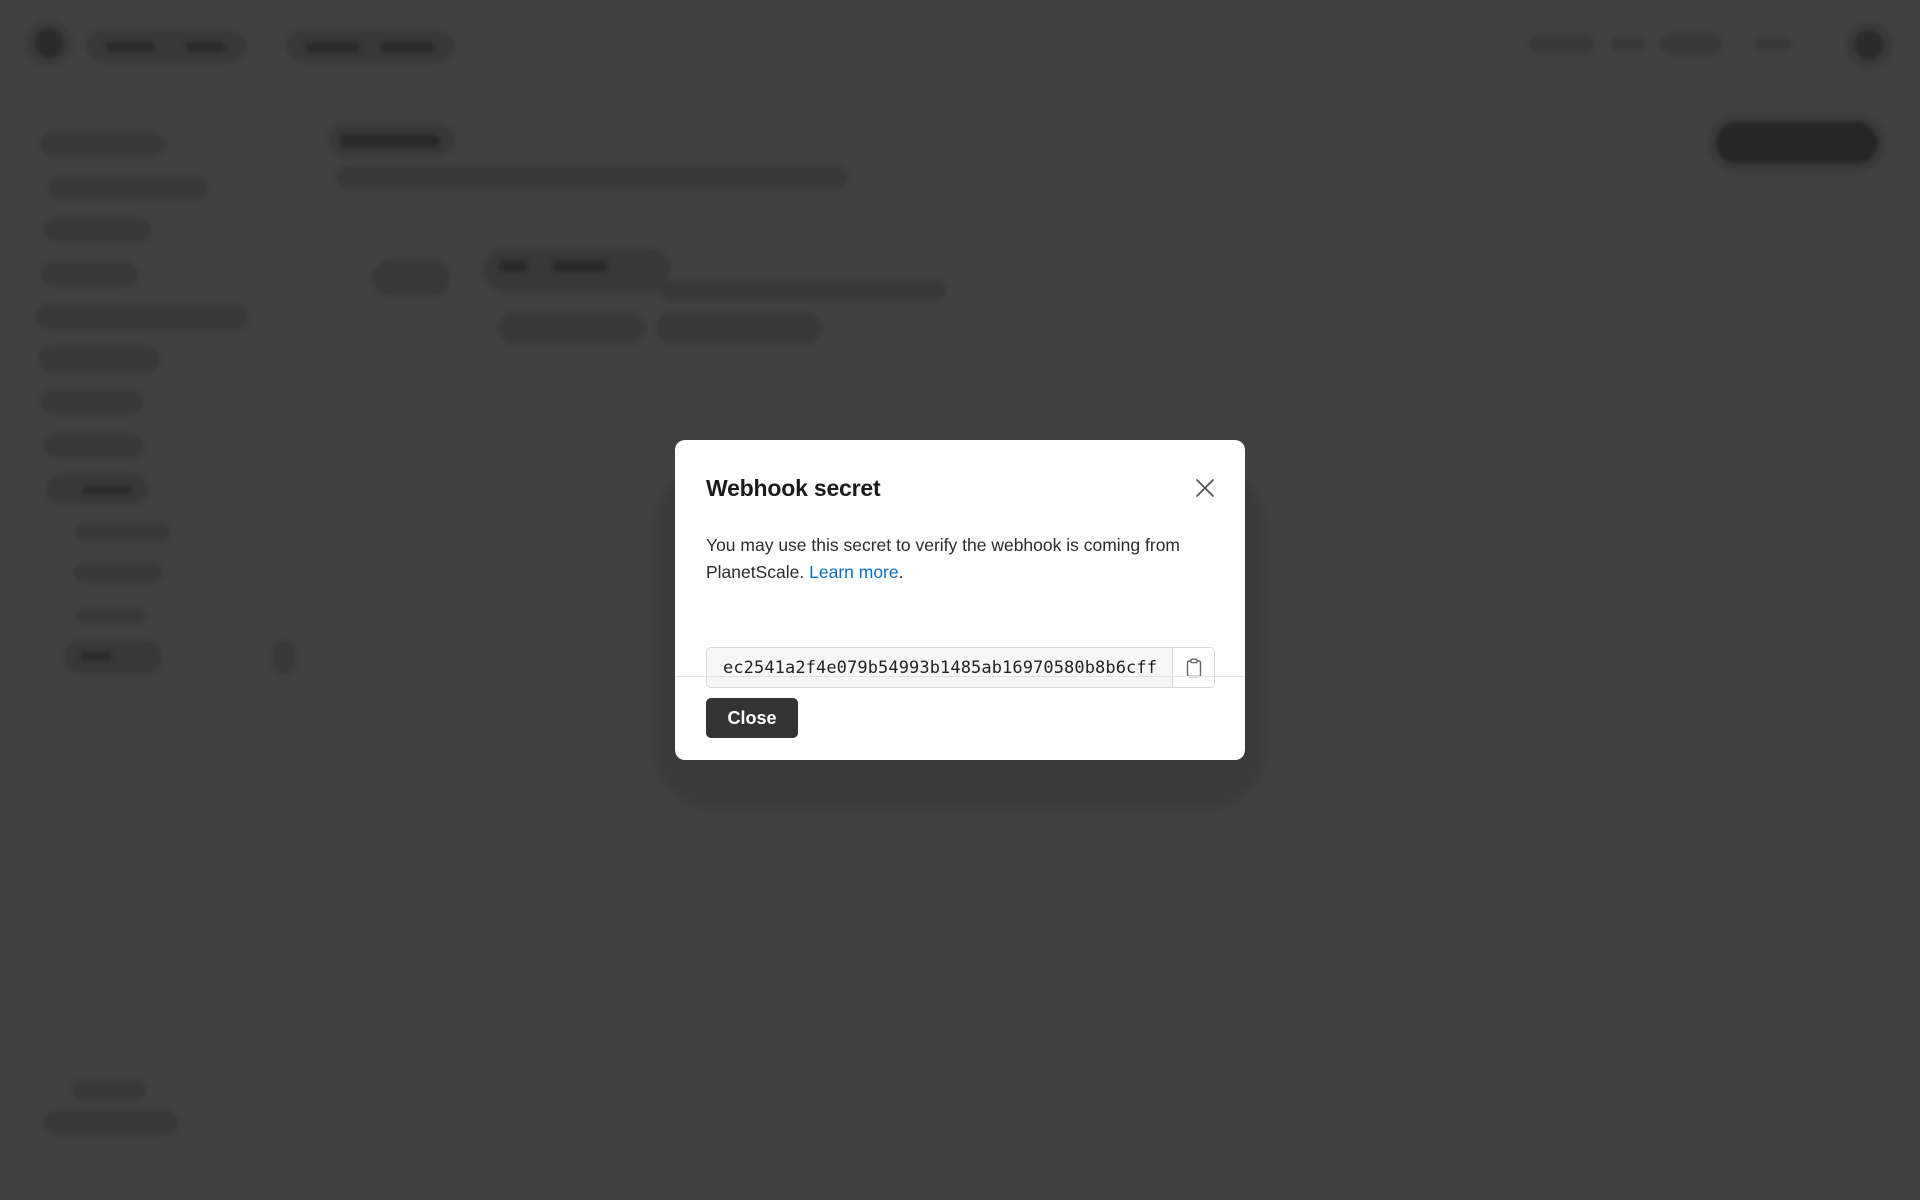 This screenshot has height=1200, width=1920. Describe the element at coordinates (752, 718) in the screenshot. I see `close-button: Close` at that location.